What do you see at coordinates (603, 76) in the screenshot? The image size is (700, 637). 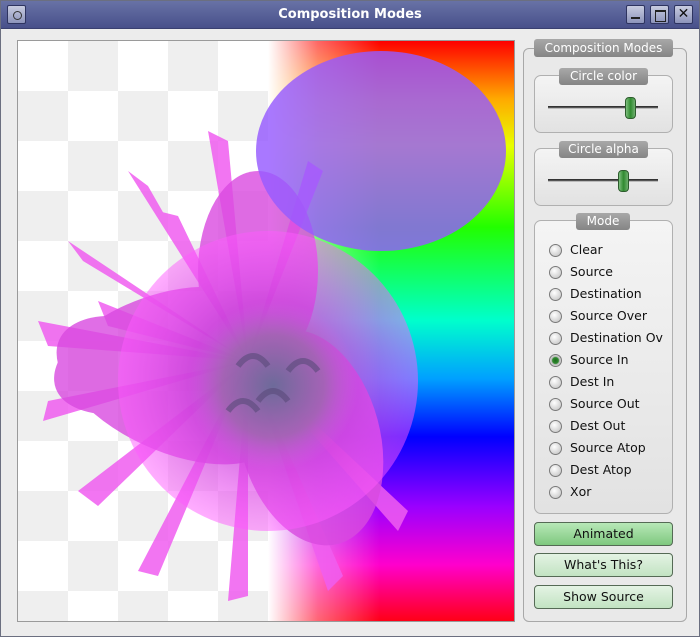 I see `circle-color-title: Circle color` at bounding box center [603, 76].